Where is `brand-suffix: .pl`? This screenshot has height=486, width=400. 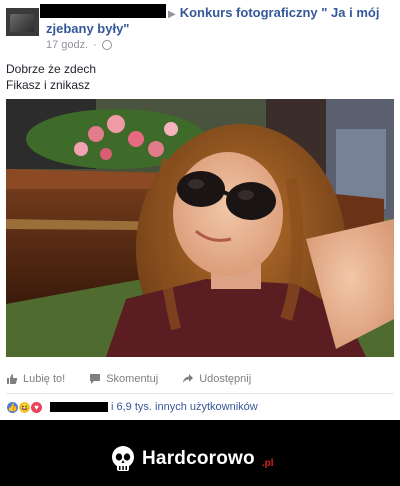
brand-suffix: .pl is located at coordinates (267, 463).